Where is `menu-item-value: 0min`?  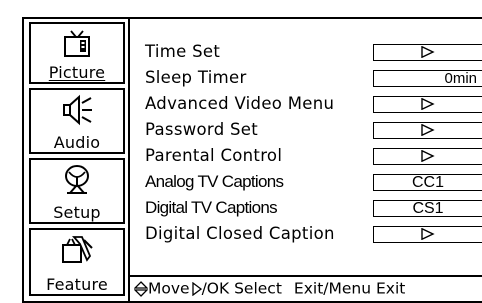 menu-item-value: 0min is located at coordinates (460, 78).